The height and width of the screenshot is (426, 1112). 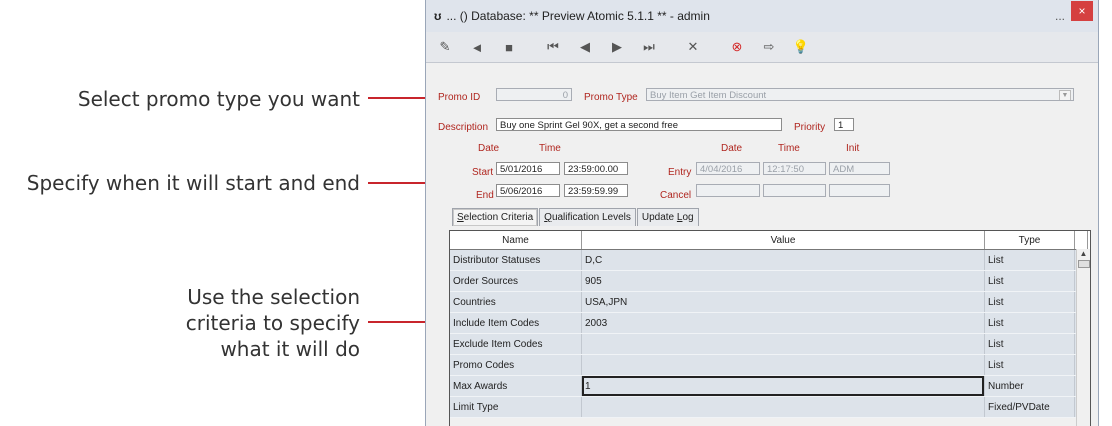 What do you see at coordinates (477, 47) in the screenshot?
I see `back-icon: ◄` at bounding box center [477, 47].